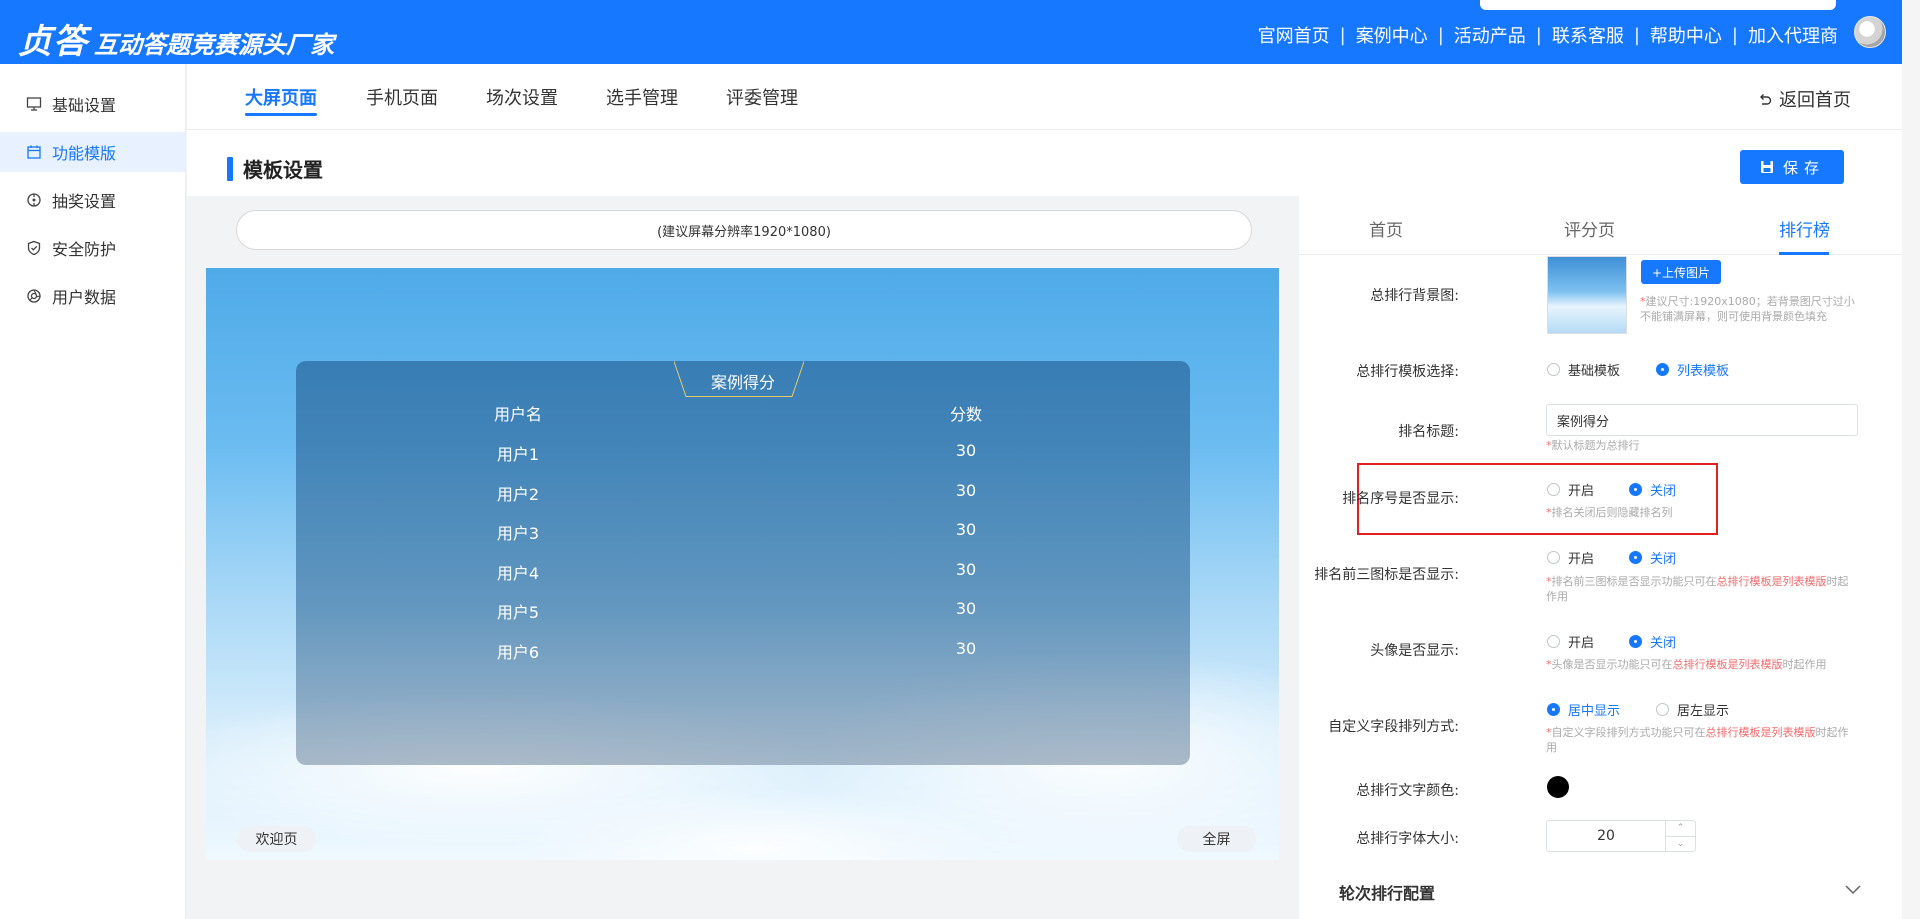  I want to click on text-color-picker, so click(1558, 787).